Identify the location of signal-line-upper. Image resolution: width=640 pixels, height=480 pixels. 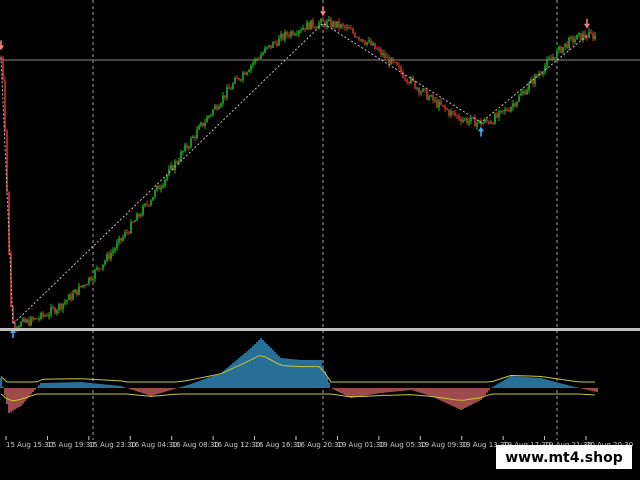
(297, 369).